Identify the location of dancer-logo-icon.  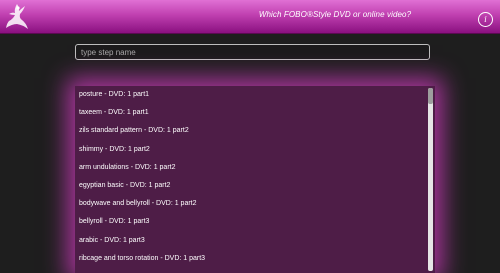
(17, 16).